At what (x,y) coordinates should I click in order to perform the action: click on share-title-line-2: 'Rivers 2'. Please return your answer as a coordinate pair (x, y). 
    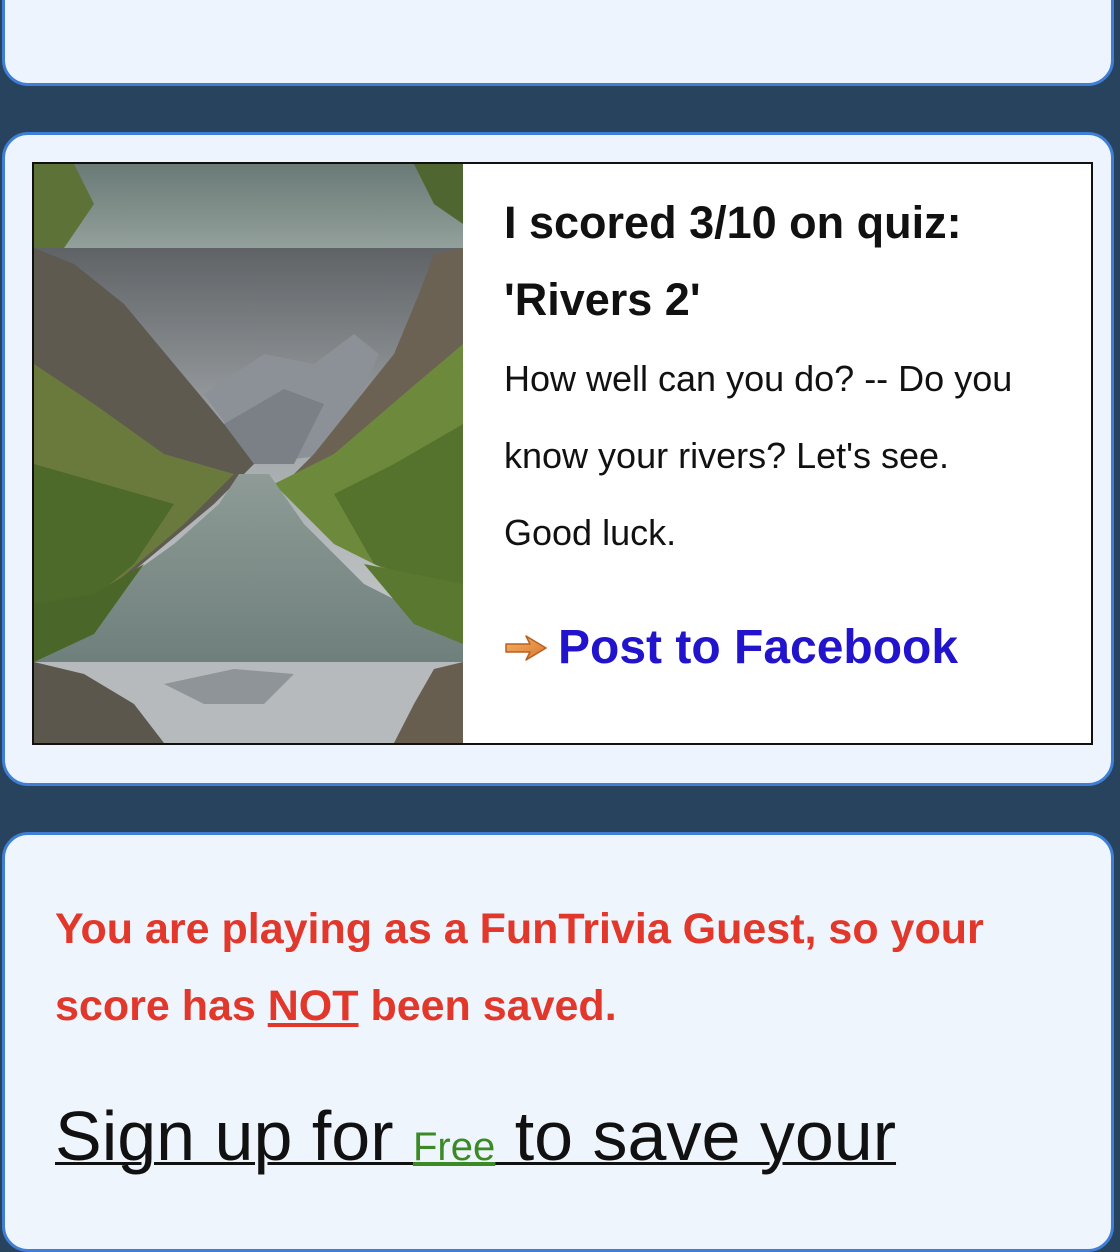
    Looking at the image, I should click on (602, 299).